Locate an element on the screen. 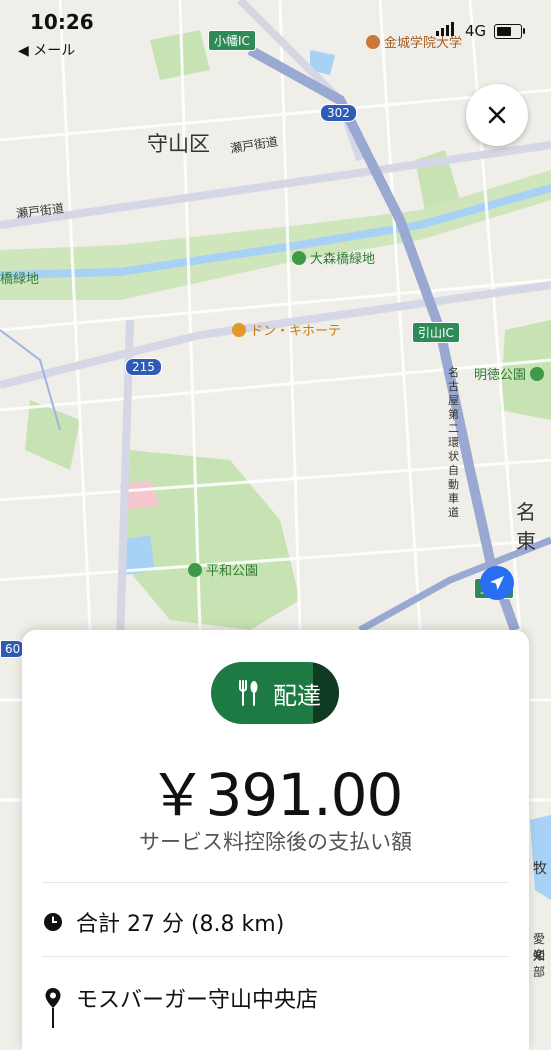 This screenshot has width=551, height=1050. fork-knife-icon is located at coordinates (248, 693).